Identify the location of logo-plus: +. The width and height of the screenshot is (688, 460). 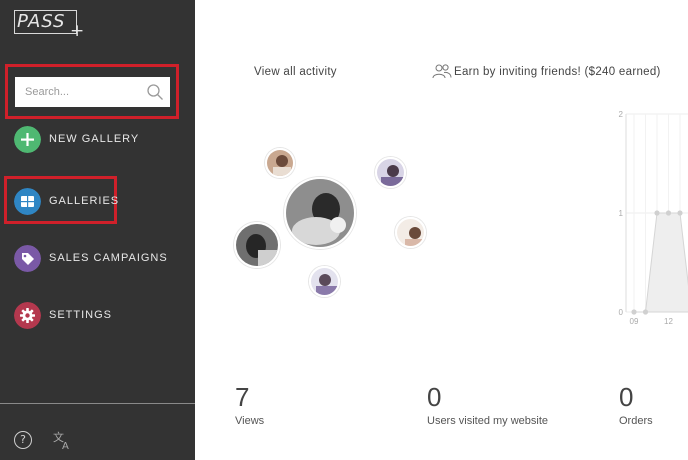
(77, 31).